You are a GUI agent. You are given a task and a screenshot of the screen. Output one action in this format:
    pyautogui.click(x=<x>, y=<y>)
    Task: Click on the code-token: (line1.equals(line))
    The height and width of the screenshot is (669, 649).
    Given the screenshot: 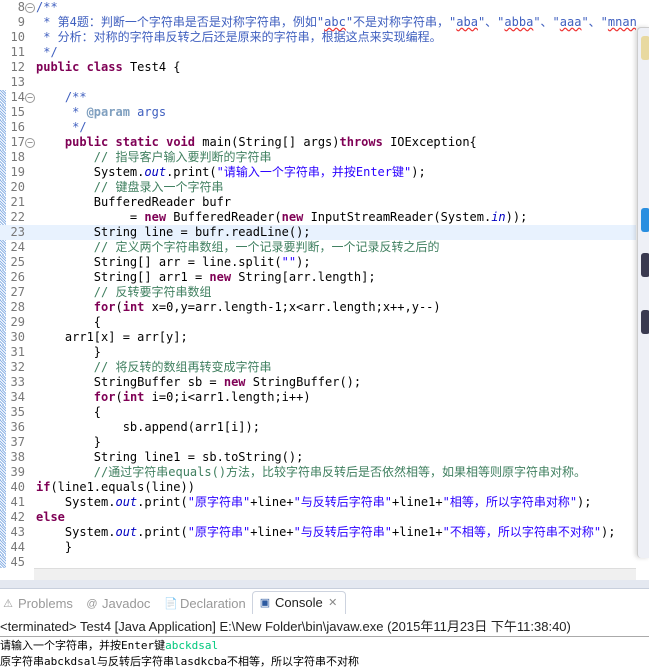 What is the action you would take?
    pyautogui.click(x=122, y=487)
    